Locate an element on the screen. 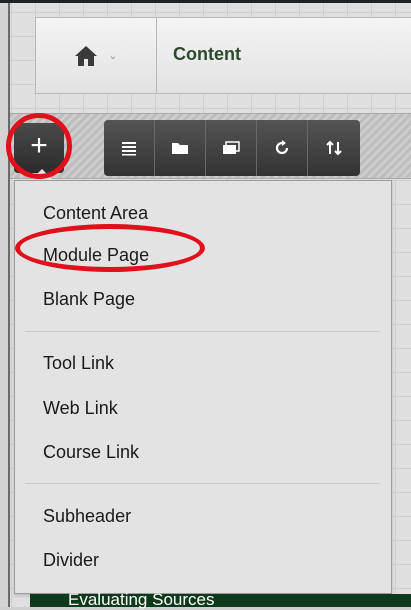  list-view-button is located at coordinates (129, 148).